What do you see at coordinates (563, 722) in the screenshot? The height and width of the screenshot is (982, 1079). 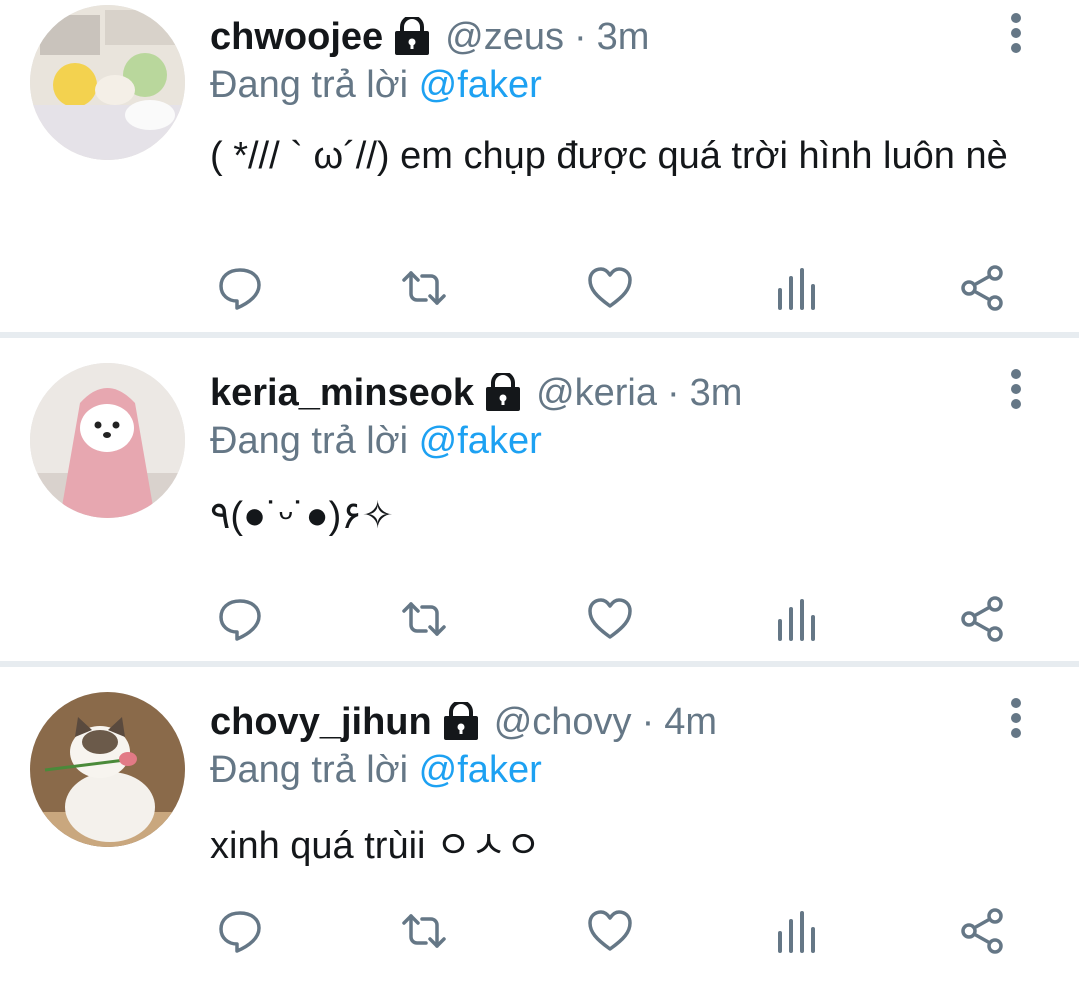 I see `user-handle: @chovy` at bounding box center [563, 722].